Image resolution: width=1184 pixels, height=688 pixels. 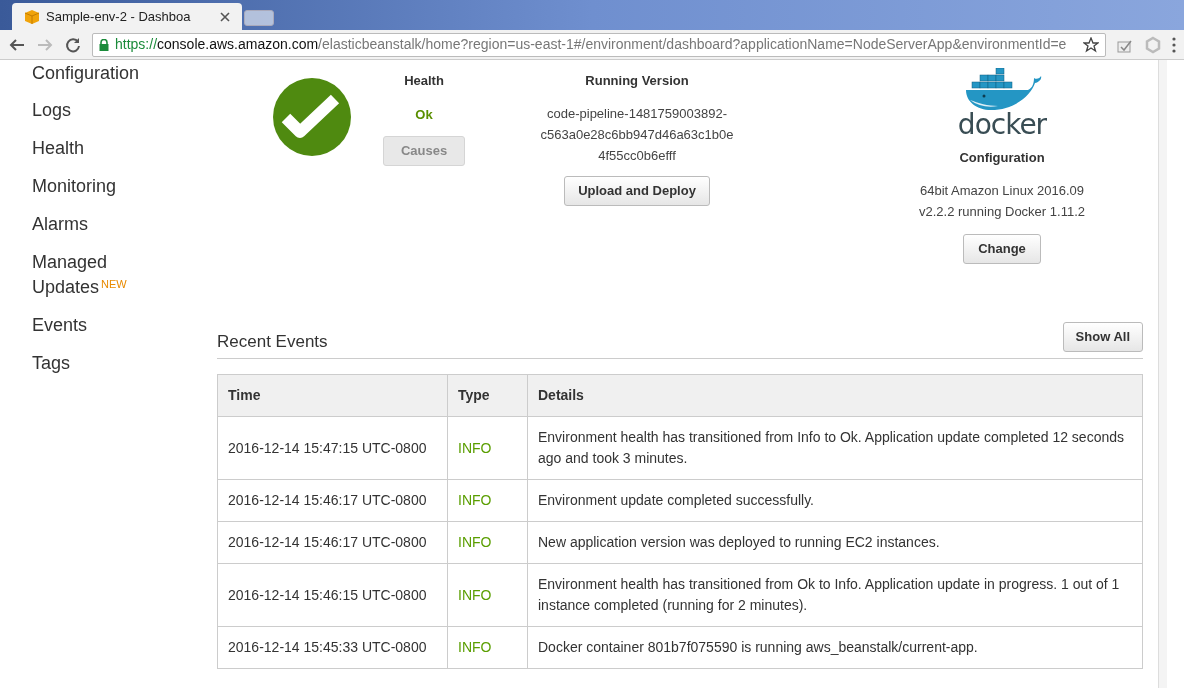 What do you see at coordinates (87, 275) in the screenshot?
I see `sidebar-link: Managed Updates$^{NEW}$` at bounding box center [87, 275].